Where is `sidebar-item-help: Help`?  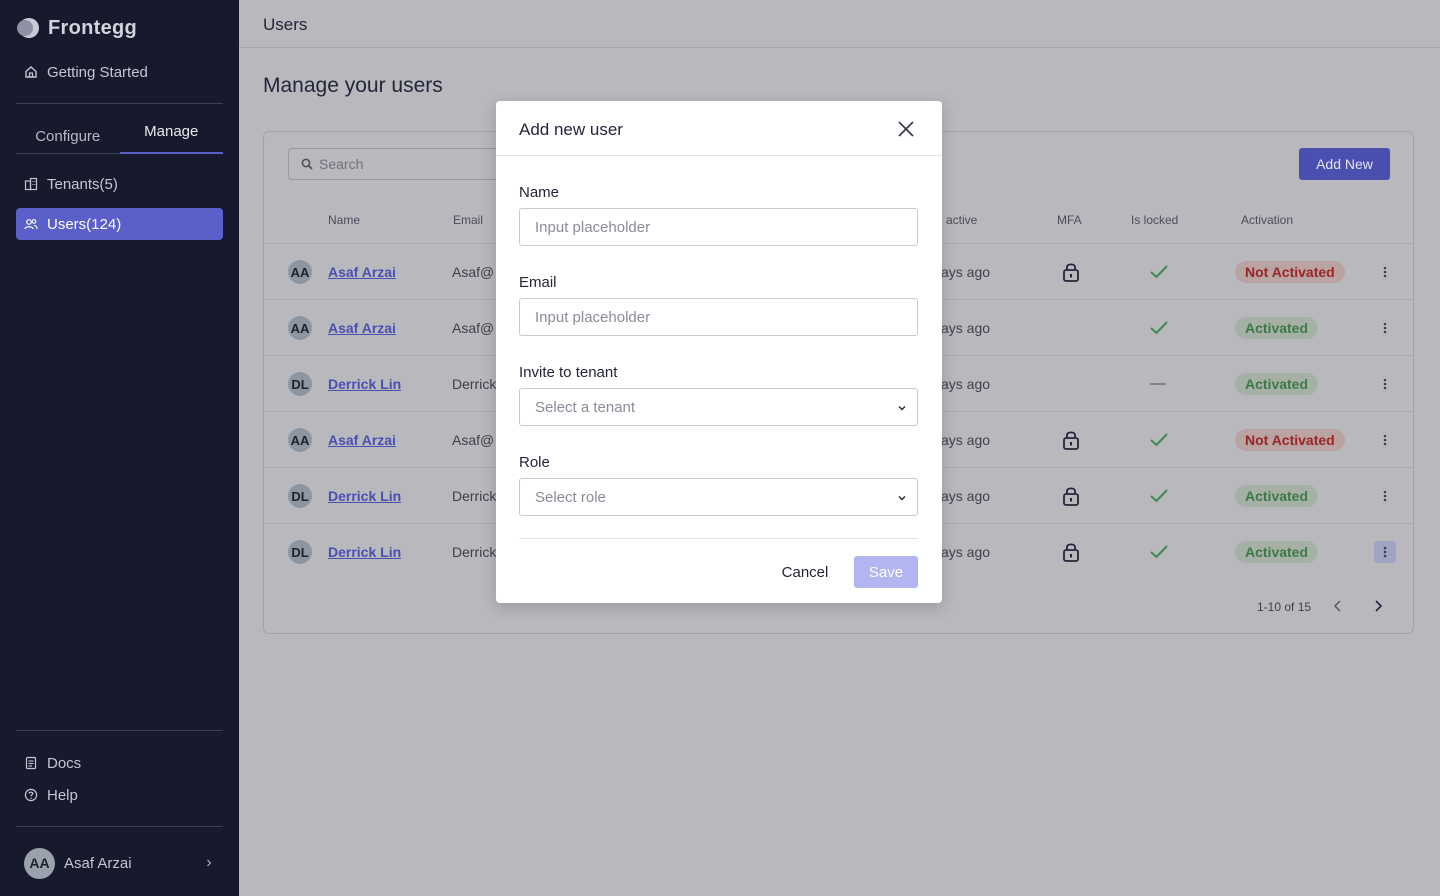 sidebar-item-help: Help is located at coordinates (119, 795).